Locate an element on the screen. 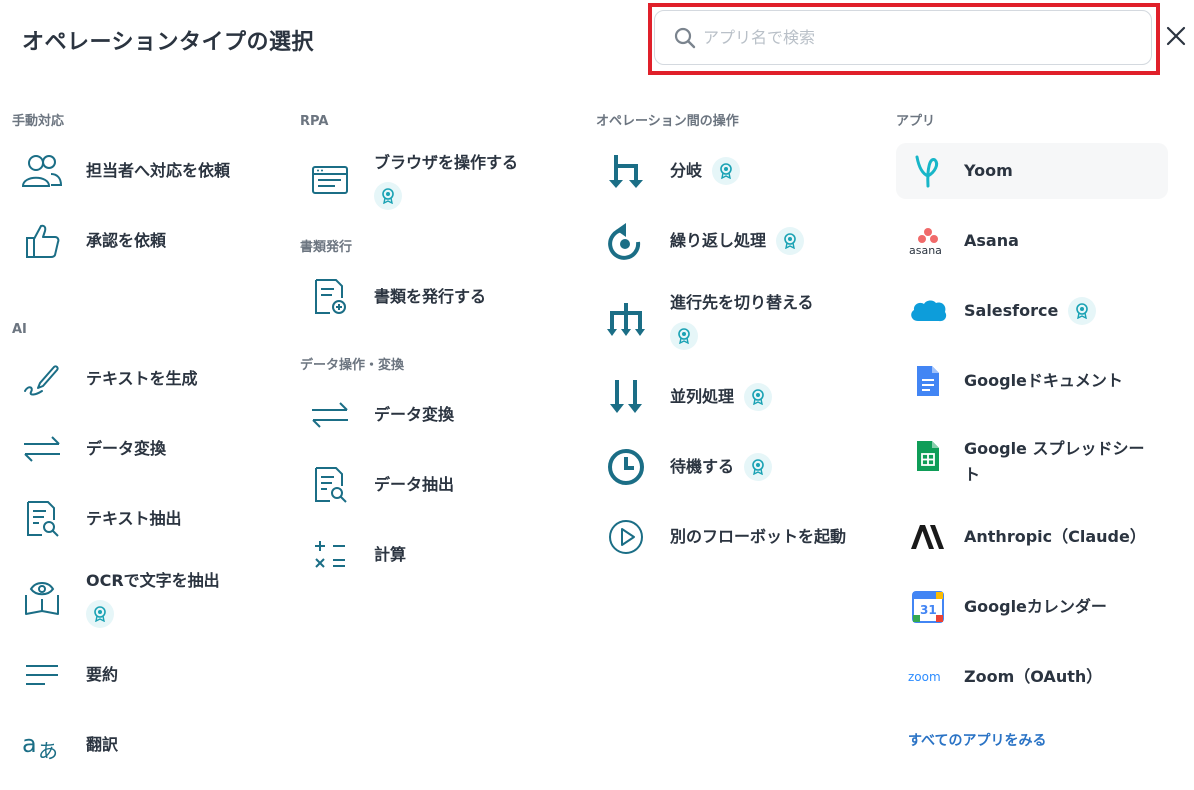  parallel-icon is located at coordinates (626, 397).